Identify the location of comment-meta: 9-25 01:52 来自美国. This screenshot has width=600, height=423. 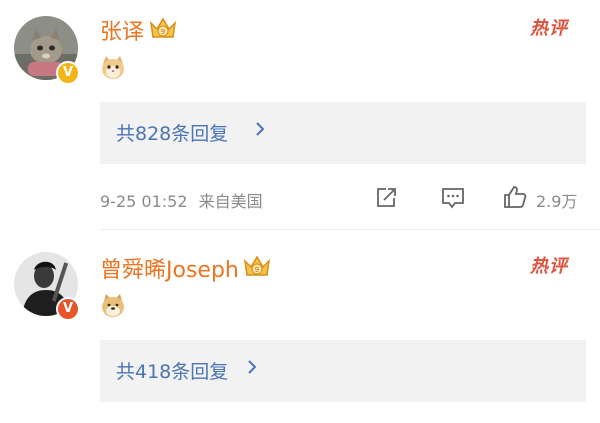
(181, 200).